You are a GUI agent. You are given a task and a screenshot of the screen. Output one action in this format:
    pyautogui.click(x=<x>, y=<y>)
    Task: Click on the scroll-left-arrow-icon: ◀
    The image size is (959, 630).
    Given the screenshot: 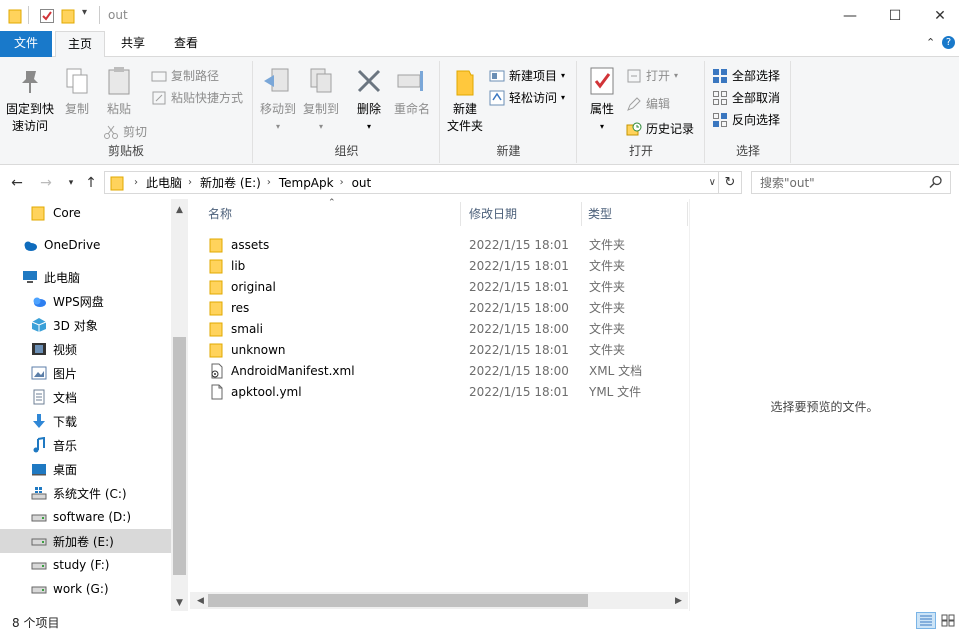 What is the action you would take?
    pyautogui.click(x=200, y=600)
    